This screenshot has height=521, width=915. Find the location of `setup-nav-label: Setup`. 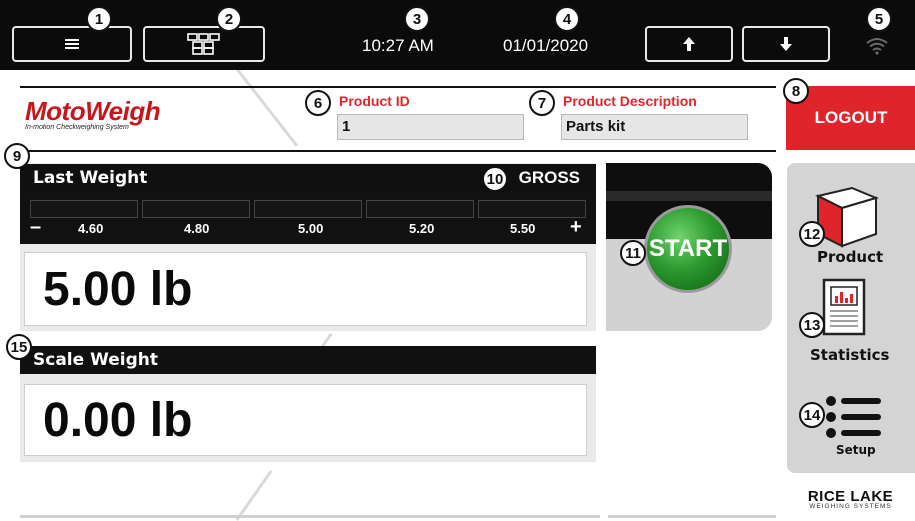

setup-nav-label: Setup is located at coordinates (856, 450).